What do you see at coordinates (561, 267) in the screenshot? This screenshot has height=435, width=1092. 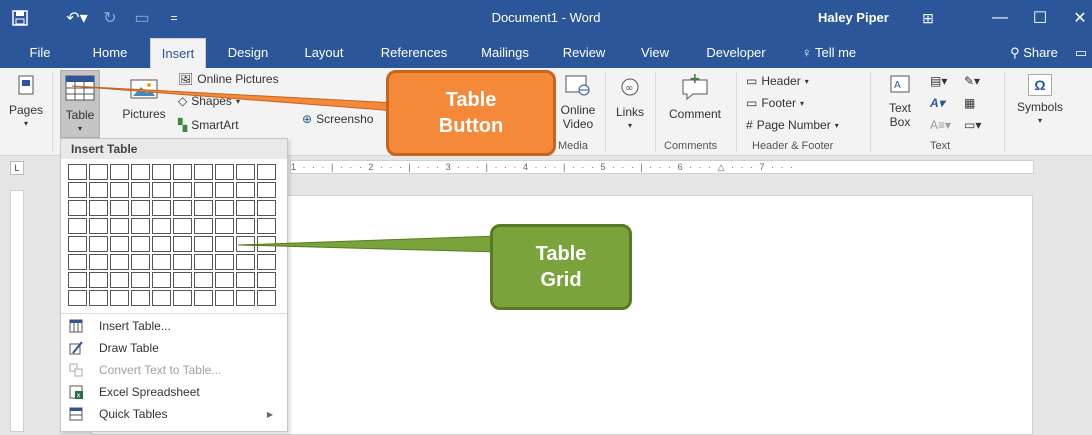 I see `table-grid-callout: Table Grid` at bounding box center [561, 267].